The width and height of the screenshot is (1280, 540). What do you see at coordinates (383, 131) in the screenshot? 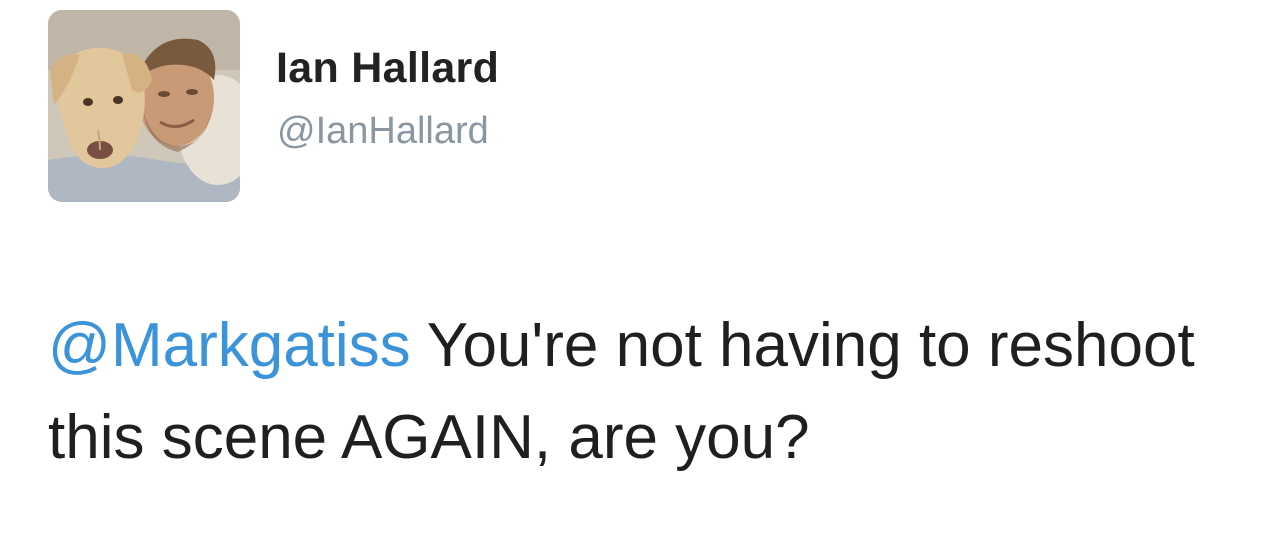
I see `author-handle: @IanHallard` at bounding box center [383, 131].